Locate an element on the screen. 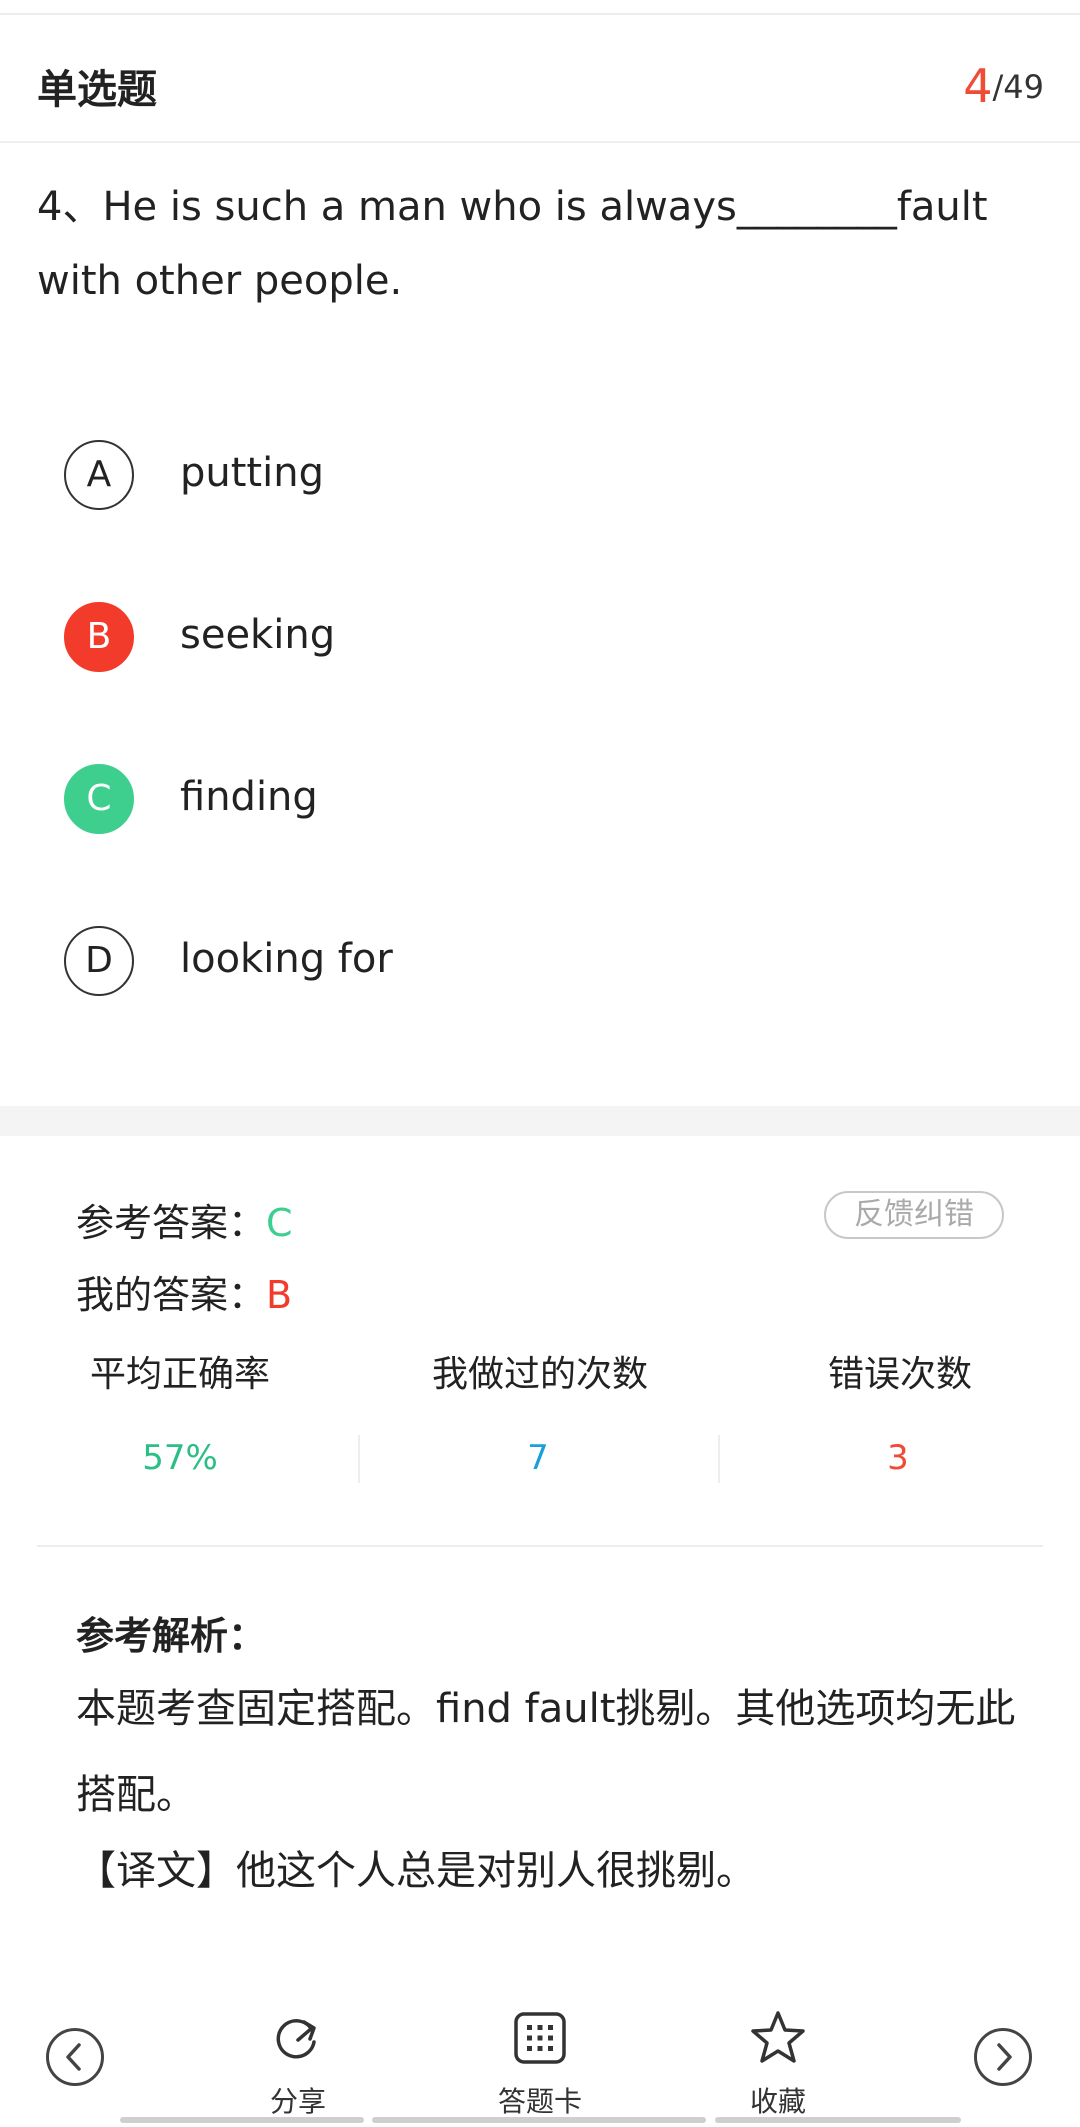  analysis-body: 本题考查固定搭配。find fault挑剔。其他选项均无此搭配。 is located at coordinates (546, 1752).